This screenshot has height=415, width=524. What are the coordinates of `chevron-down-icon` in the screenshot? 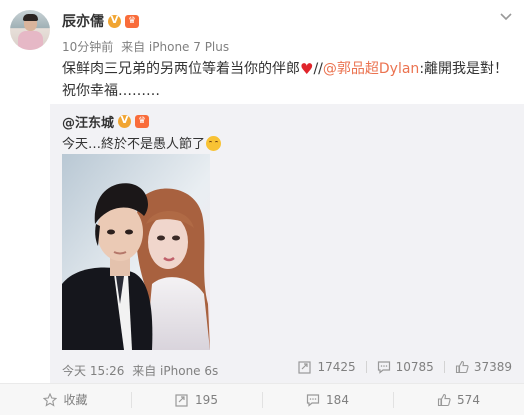 It's located at (506, 17).